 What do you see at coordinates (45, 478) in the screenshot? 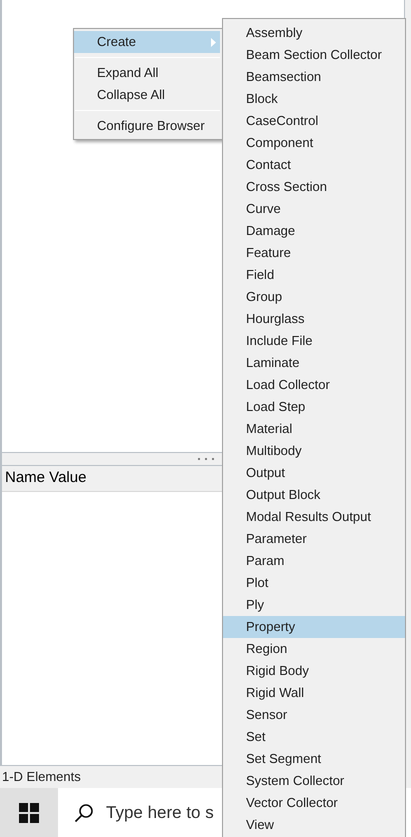
I see `column-header: Name Value` at bounding box center [45, 478].